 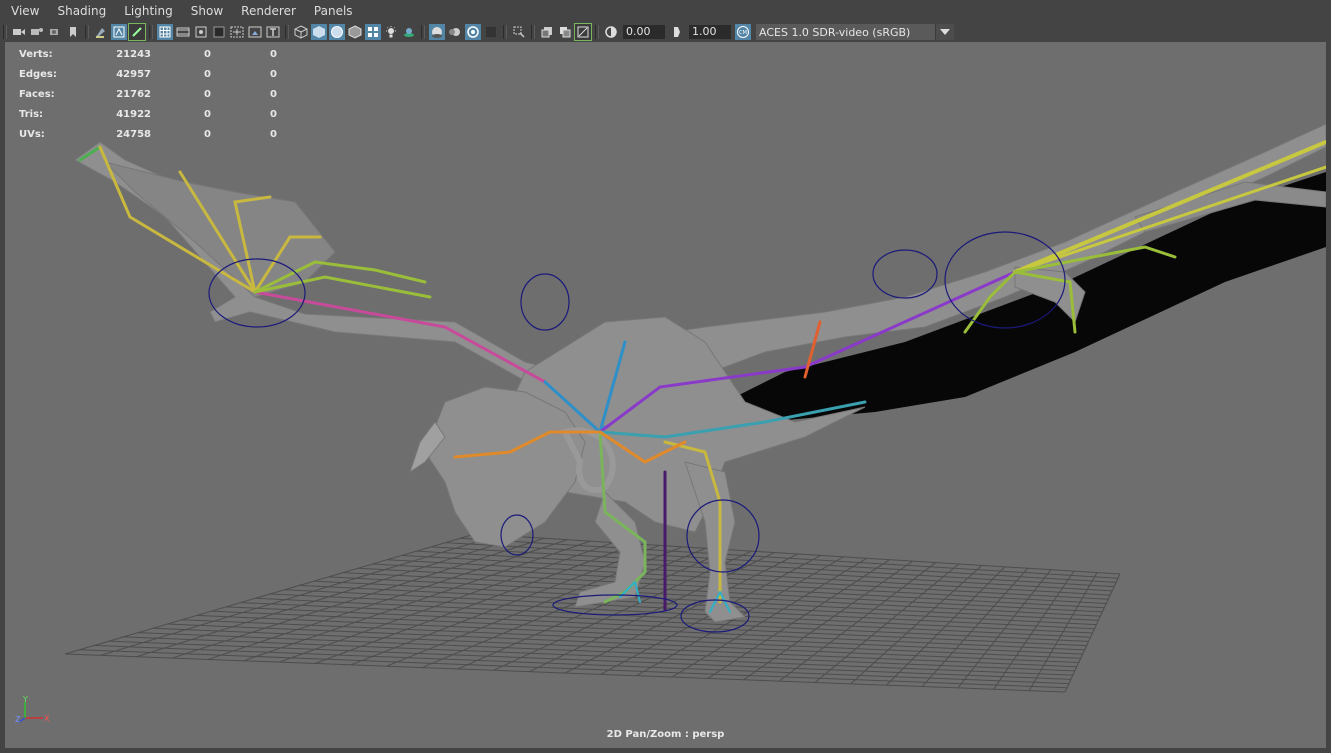 I want to click on pencil-icon, so click(x=137, y=32).